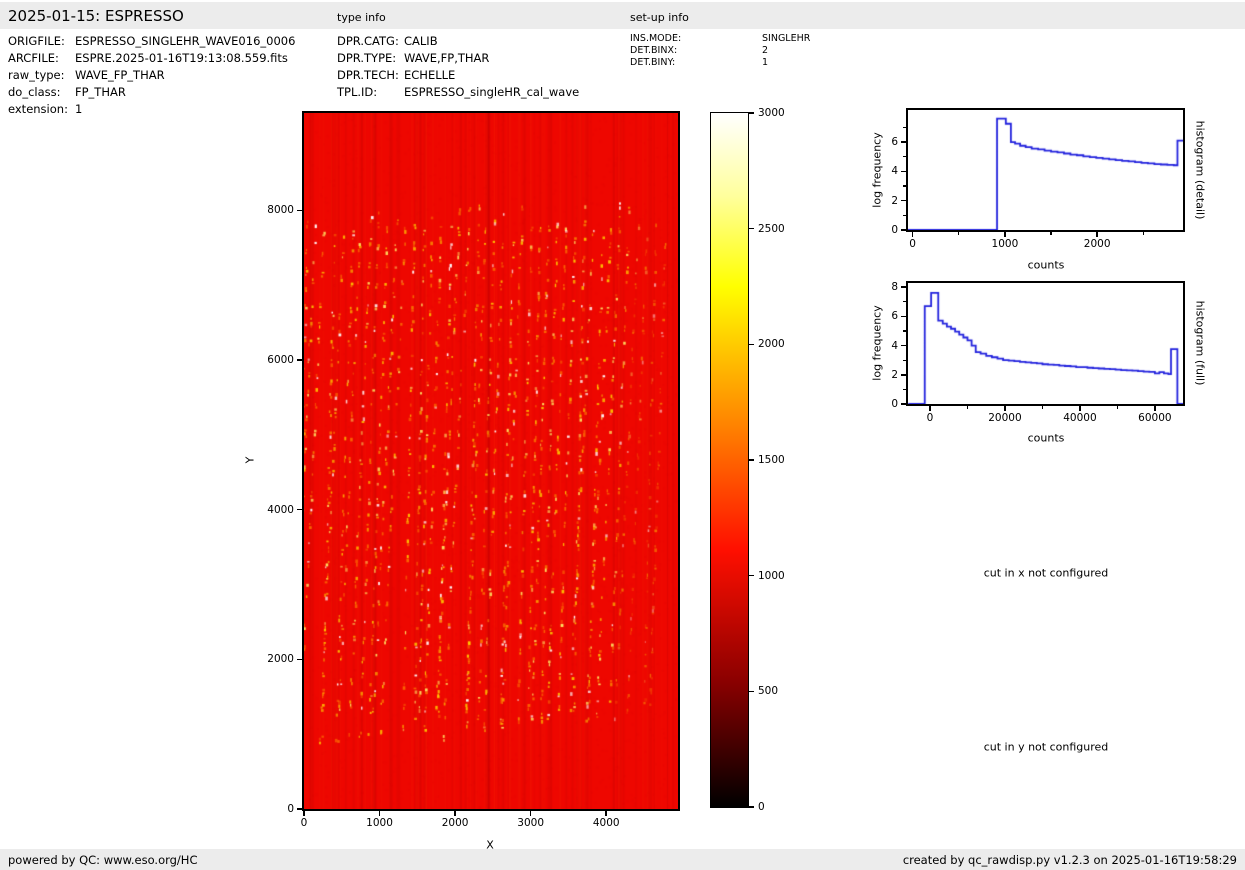 The width and height of the screenshot is (1245, 870). What do you see at coordinates (765, 50) in the screenshot?
I see `det-binx-value: 2` at bounding box center [765, 50].